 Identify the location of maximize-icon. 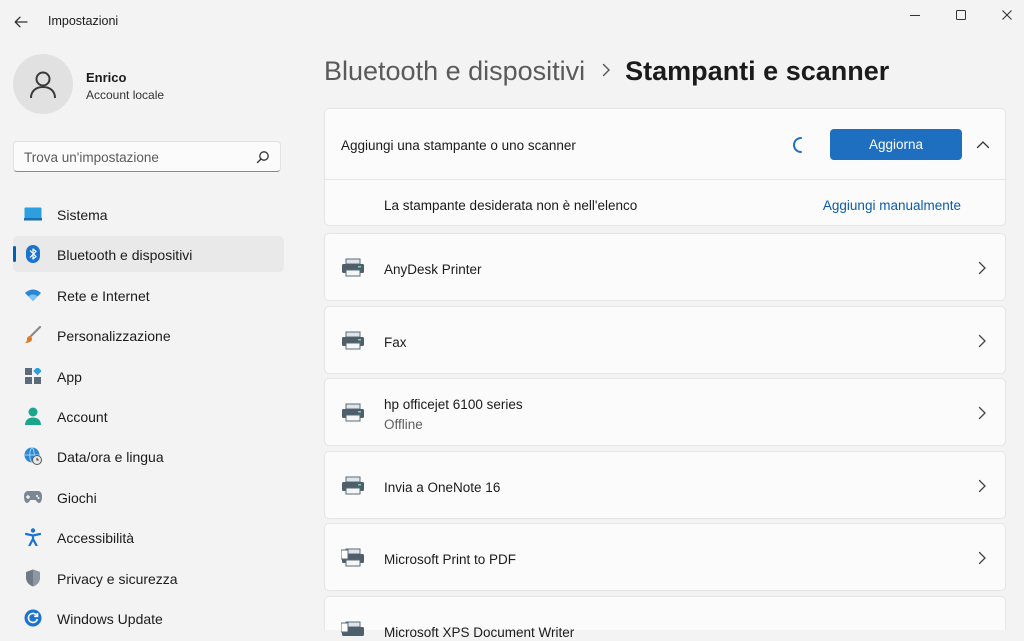
(961, 15).